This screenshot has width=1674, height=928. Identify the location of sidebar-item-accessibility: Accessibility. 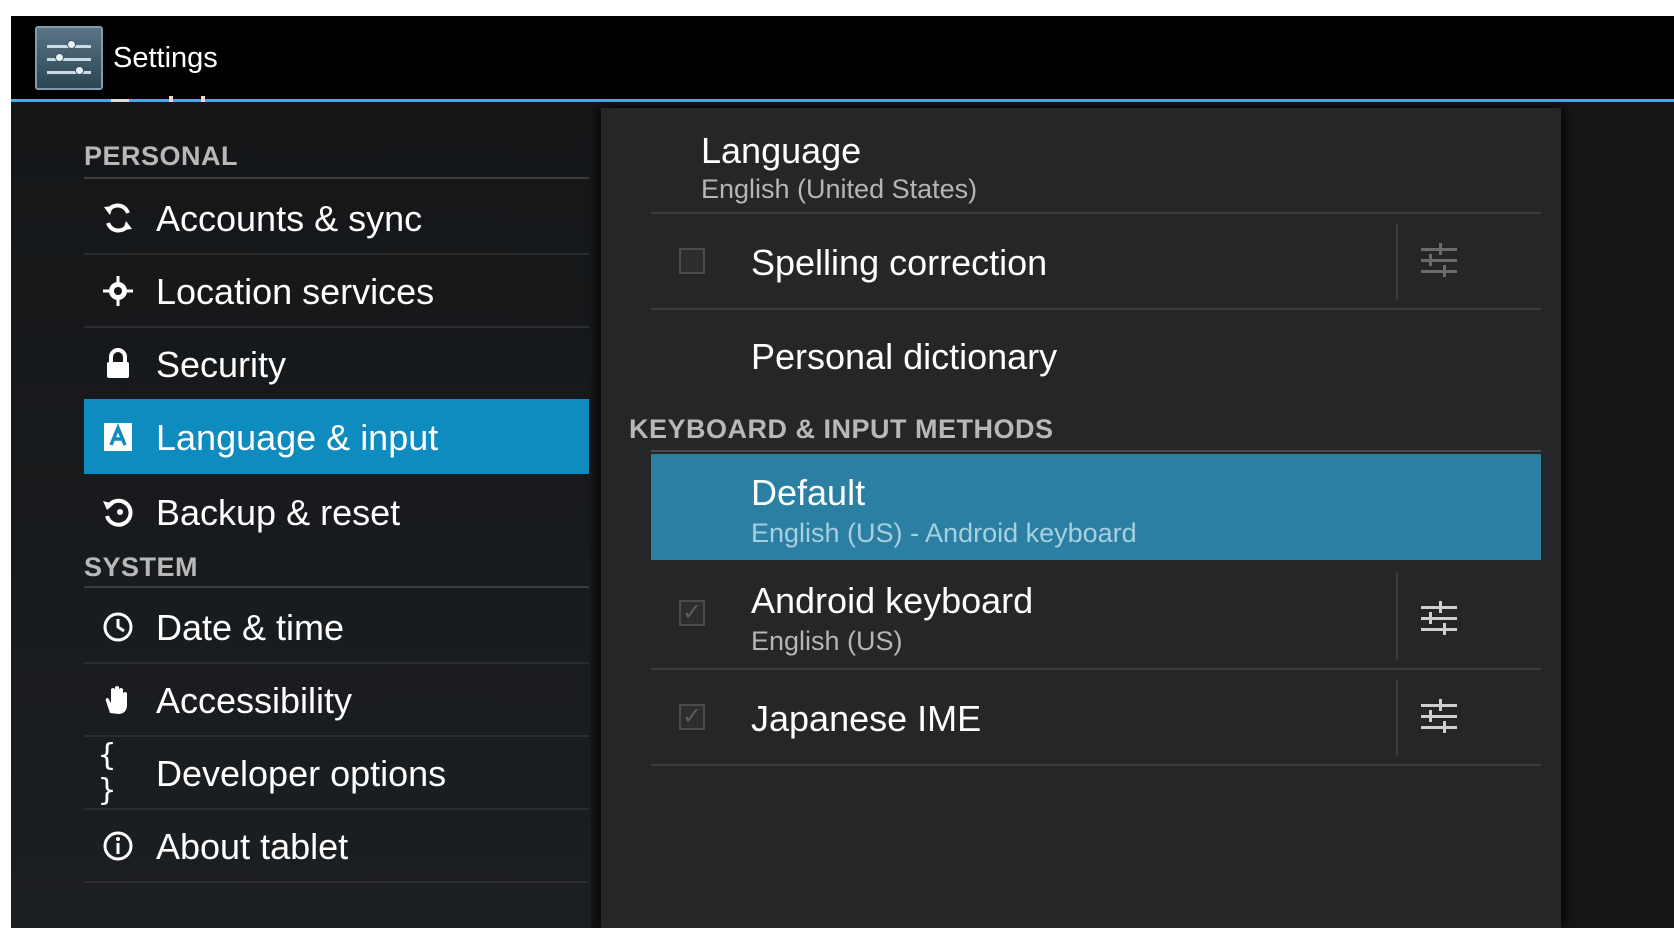
(336, 699).